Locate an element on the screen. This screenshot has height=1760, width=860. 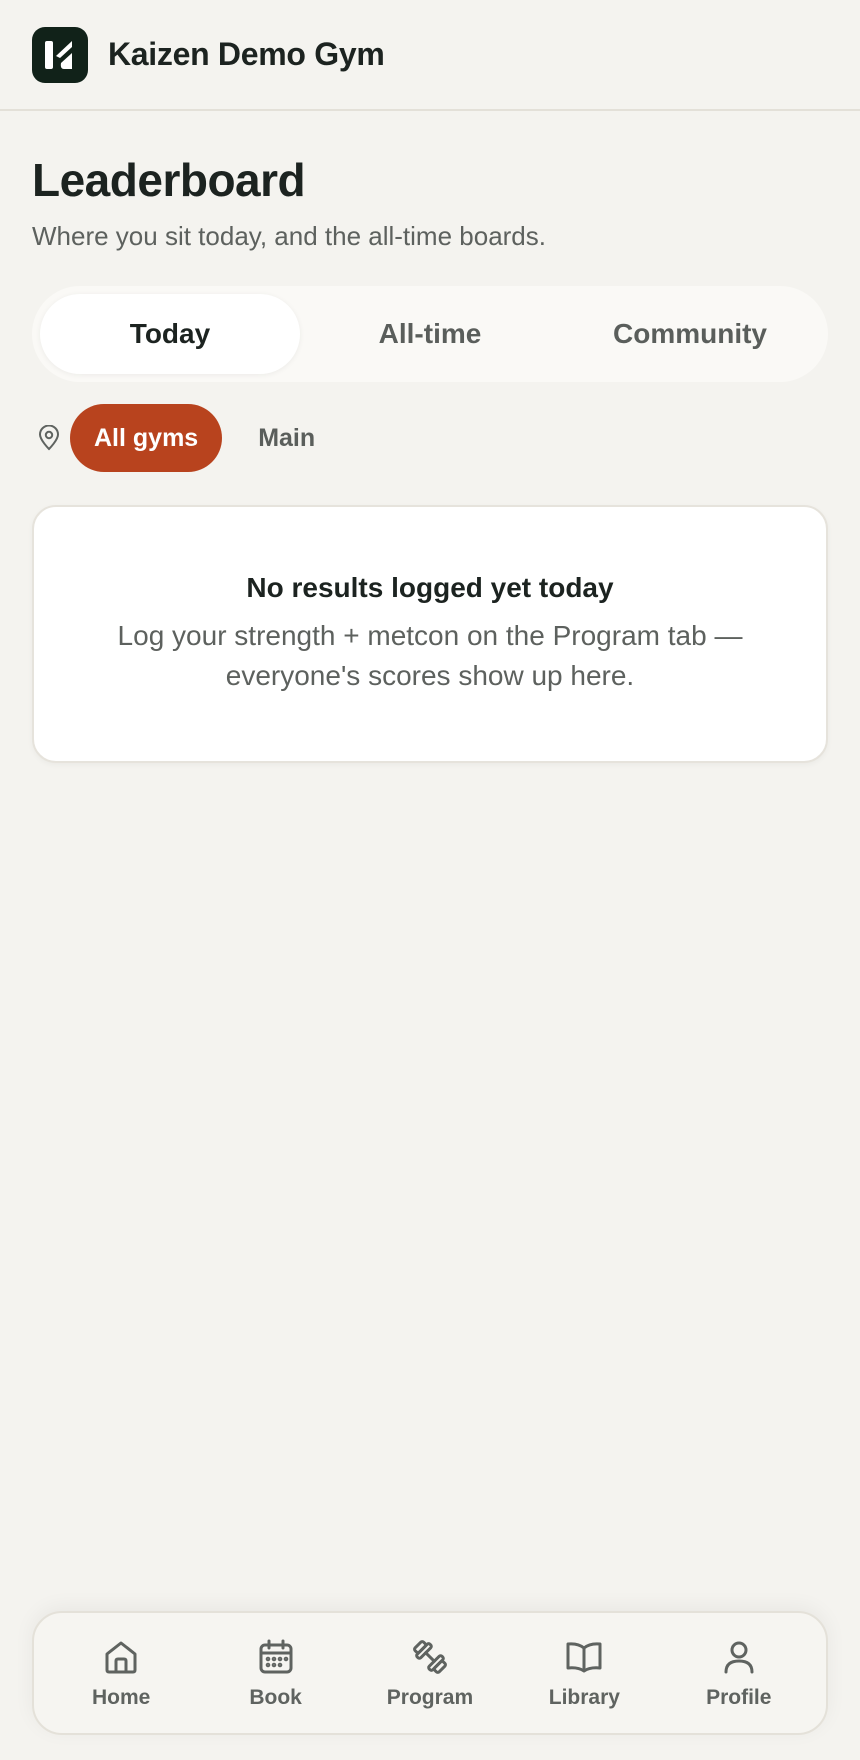
location-pin-icon is located at coordinates (49, 438).